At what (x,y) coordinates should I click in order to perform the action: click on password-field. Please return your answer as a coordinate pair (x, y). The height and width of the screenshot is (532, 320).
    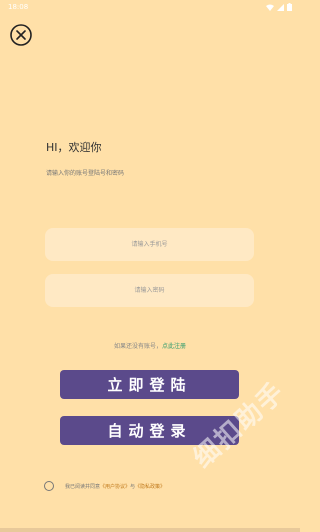
    Looking at the image, I should click on (149, 290).